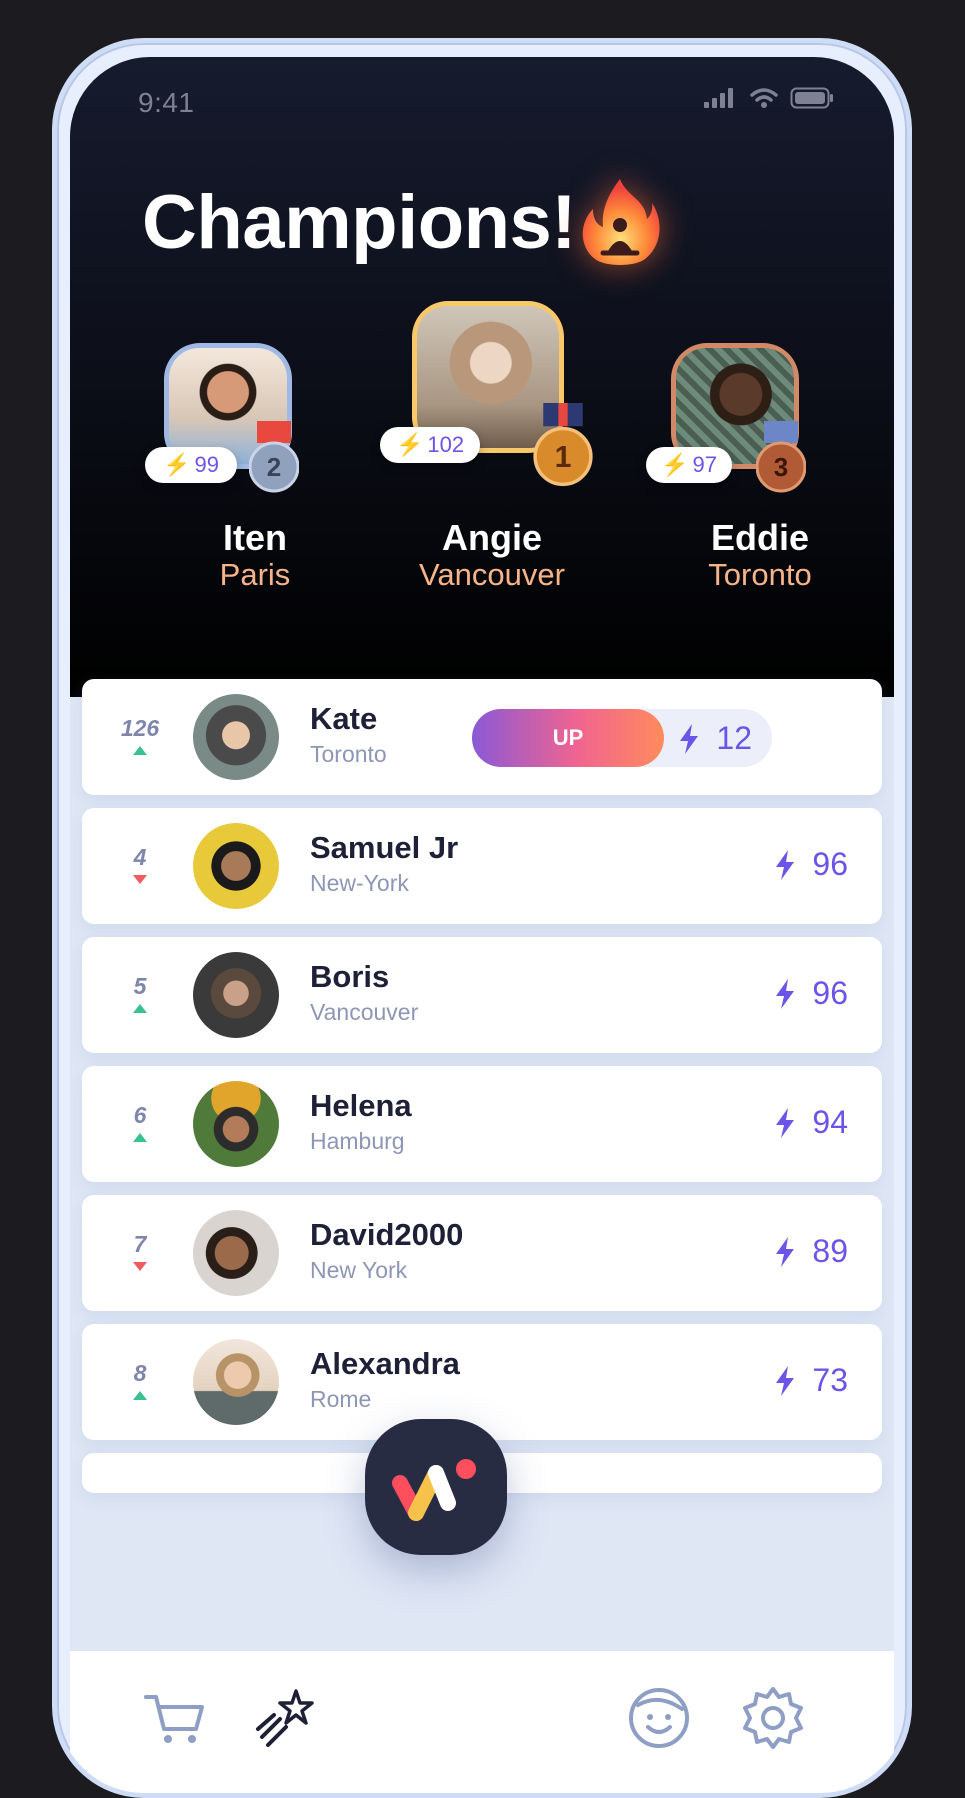  I want to click on rank-indicator: 5, so click(140, 993).